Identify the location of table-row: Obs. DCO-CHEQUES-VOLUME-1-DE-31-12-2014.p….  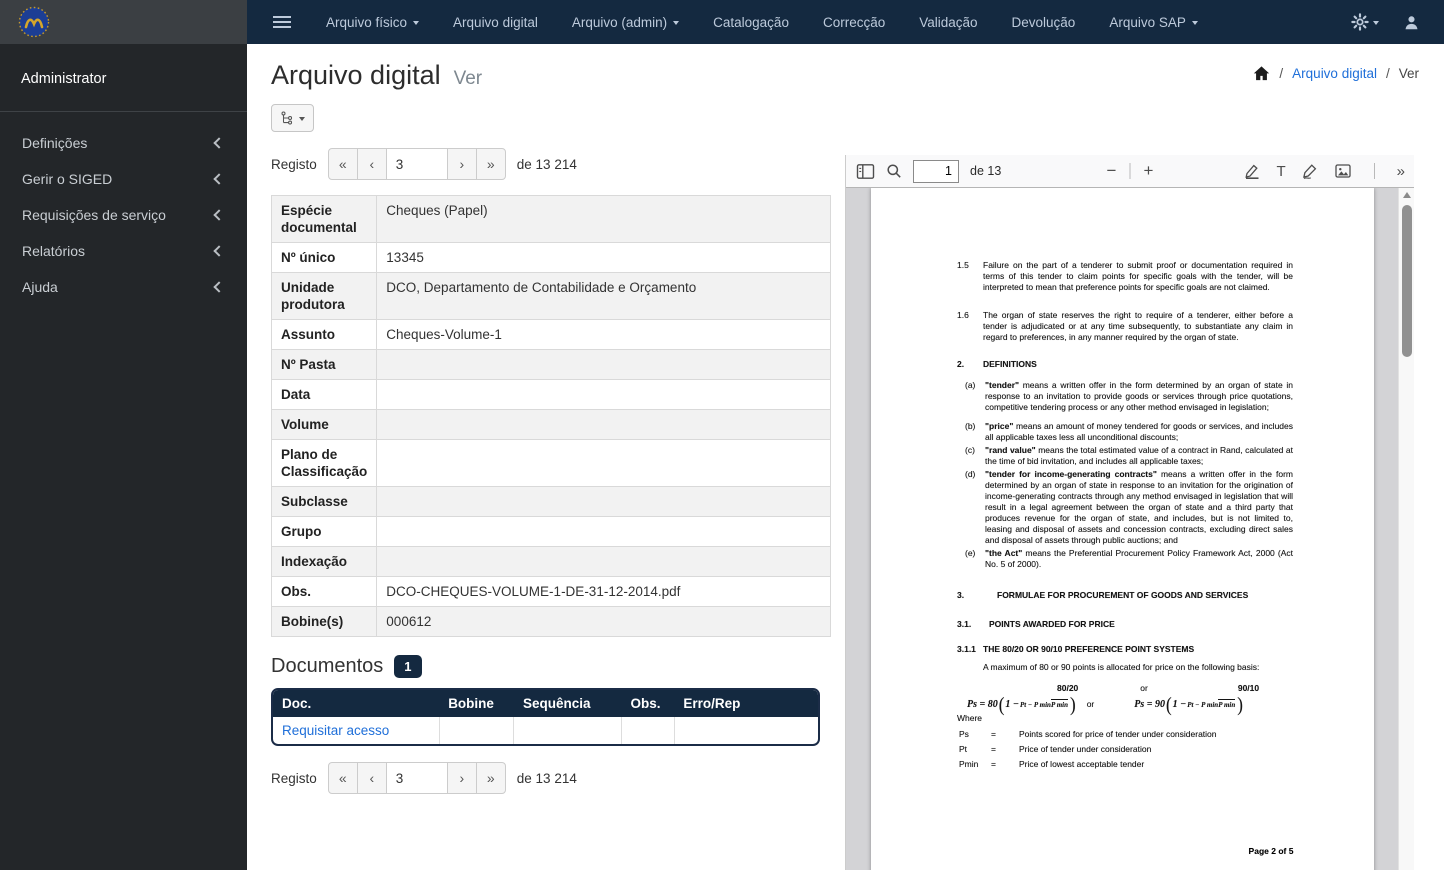
(550, 591).